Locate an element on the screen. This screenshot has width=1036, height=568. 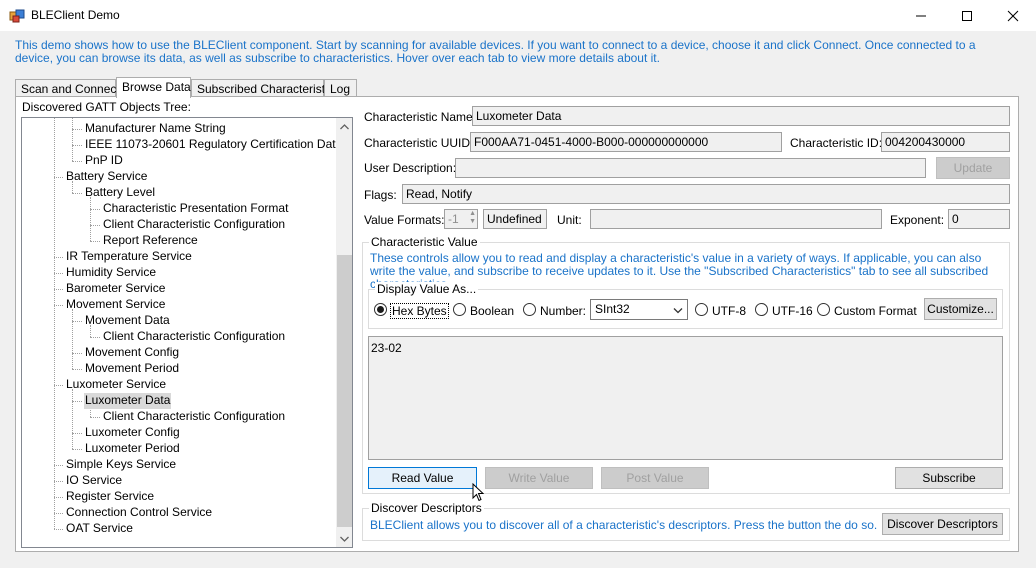
scroll-down-icon is located at coordinates (344, 538).